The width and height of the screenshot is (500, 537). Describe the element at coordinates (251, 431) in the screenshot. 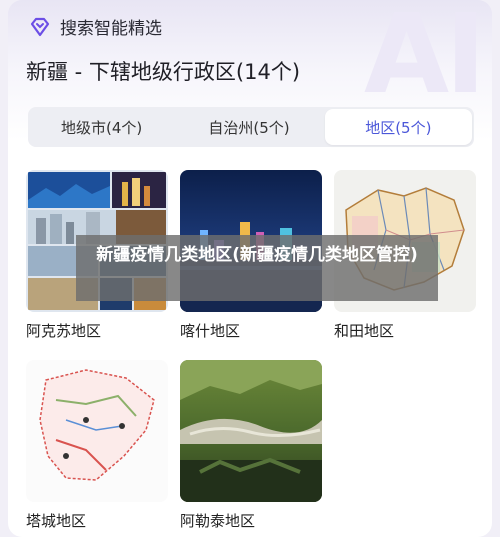

I see `altay-landscape-image` at that location.